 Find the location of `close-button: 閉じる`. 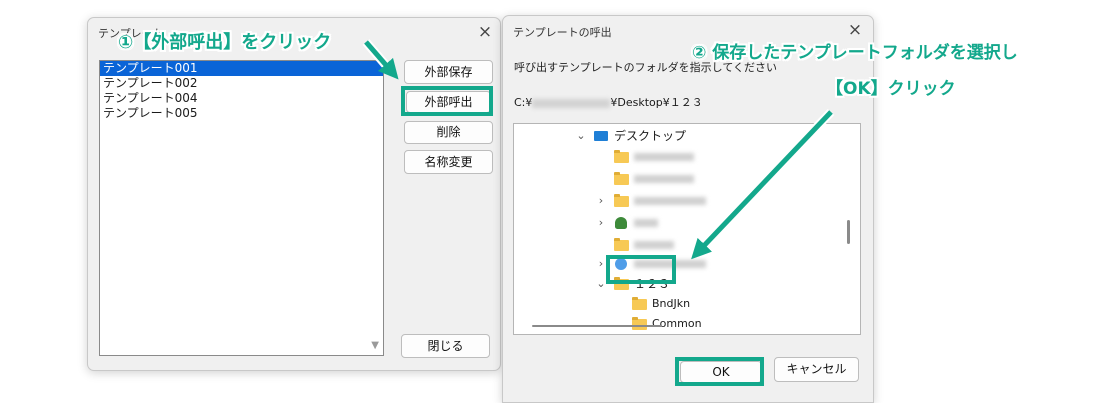

close-button: 閉じる is located at coordinates (445, 346).